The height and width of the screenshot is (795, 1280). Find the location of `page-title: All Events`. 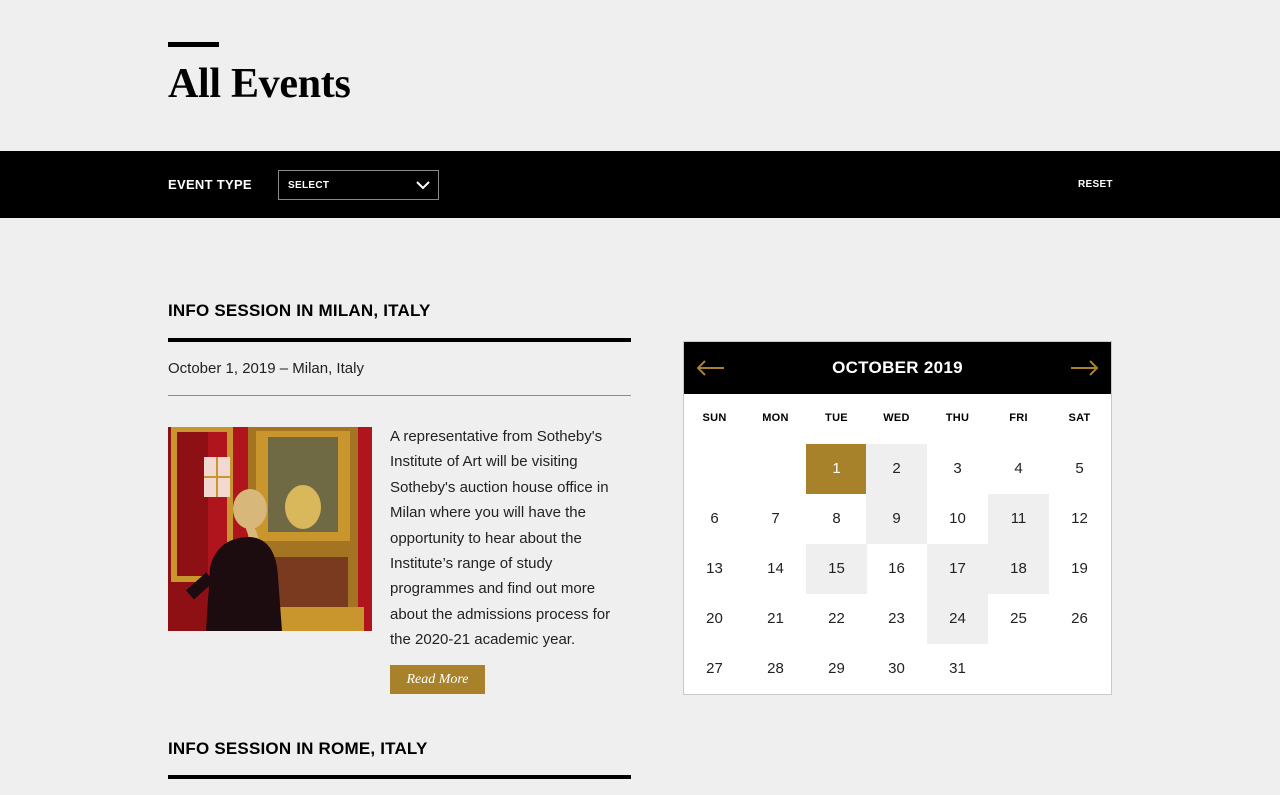

page-title: All Events is located at coordinates (259, 84).